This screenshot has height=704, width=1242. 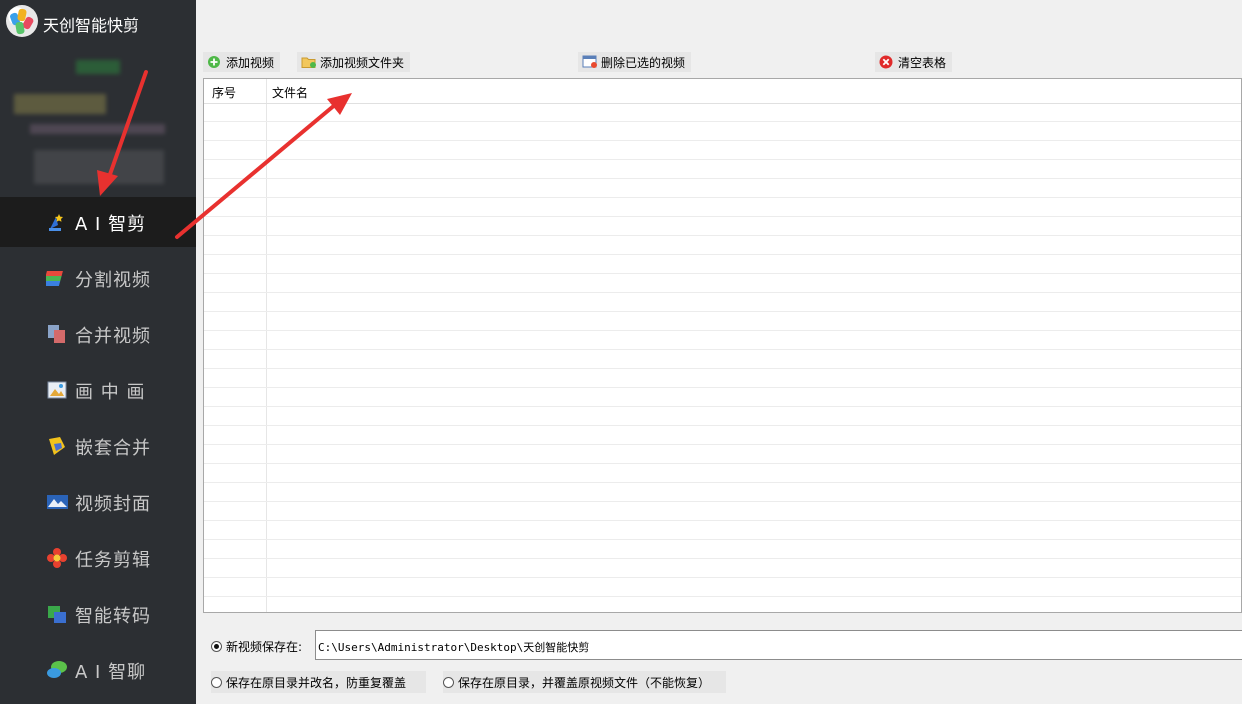 What do you see at coordinates (113, 504) in the screenshot?
I see `sidebar-item-label: 视频封面` at bounding box center [113, 504].